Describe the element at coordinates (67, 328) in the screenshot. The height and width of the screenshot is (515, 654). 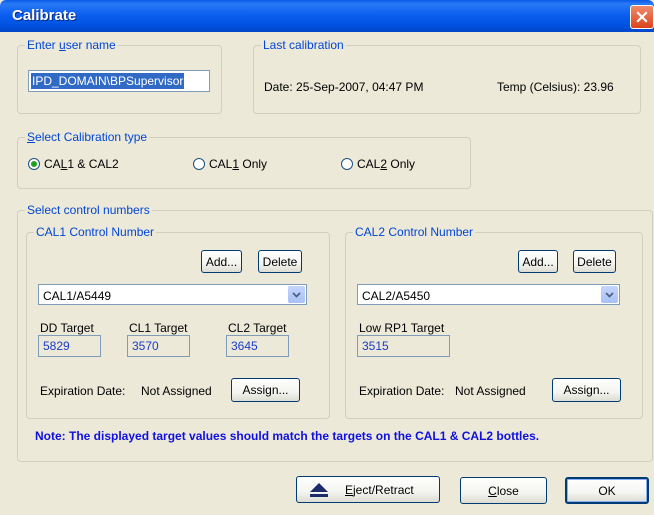
I see `dd-target-label: DD Target` at that location.